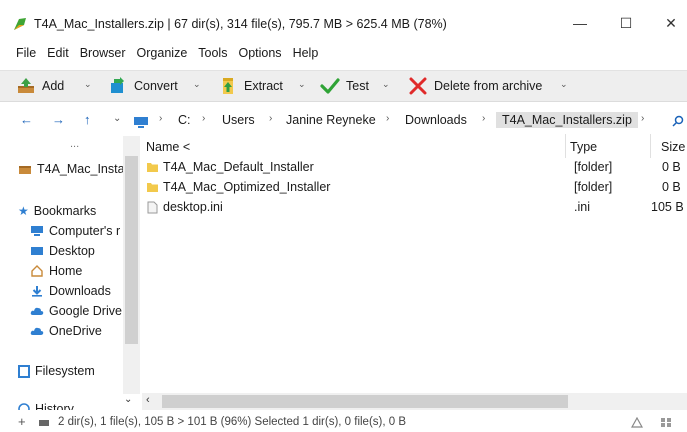 The height and width of the screenshot is (432, 687). Describe the element at coordinates (580, 23) in the screenshot. I see `minimize-button: —` at that location.